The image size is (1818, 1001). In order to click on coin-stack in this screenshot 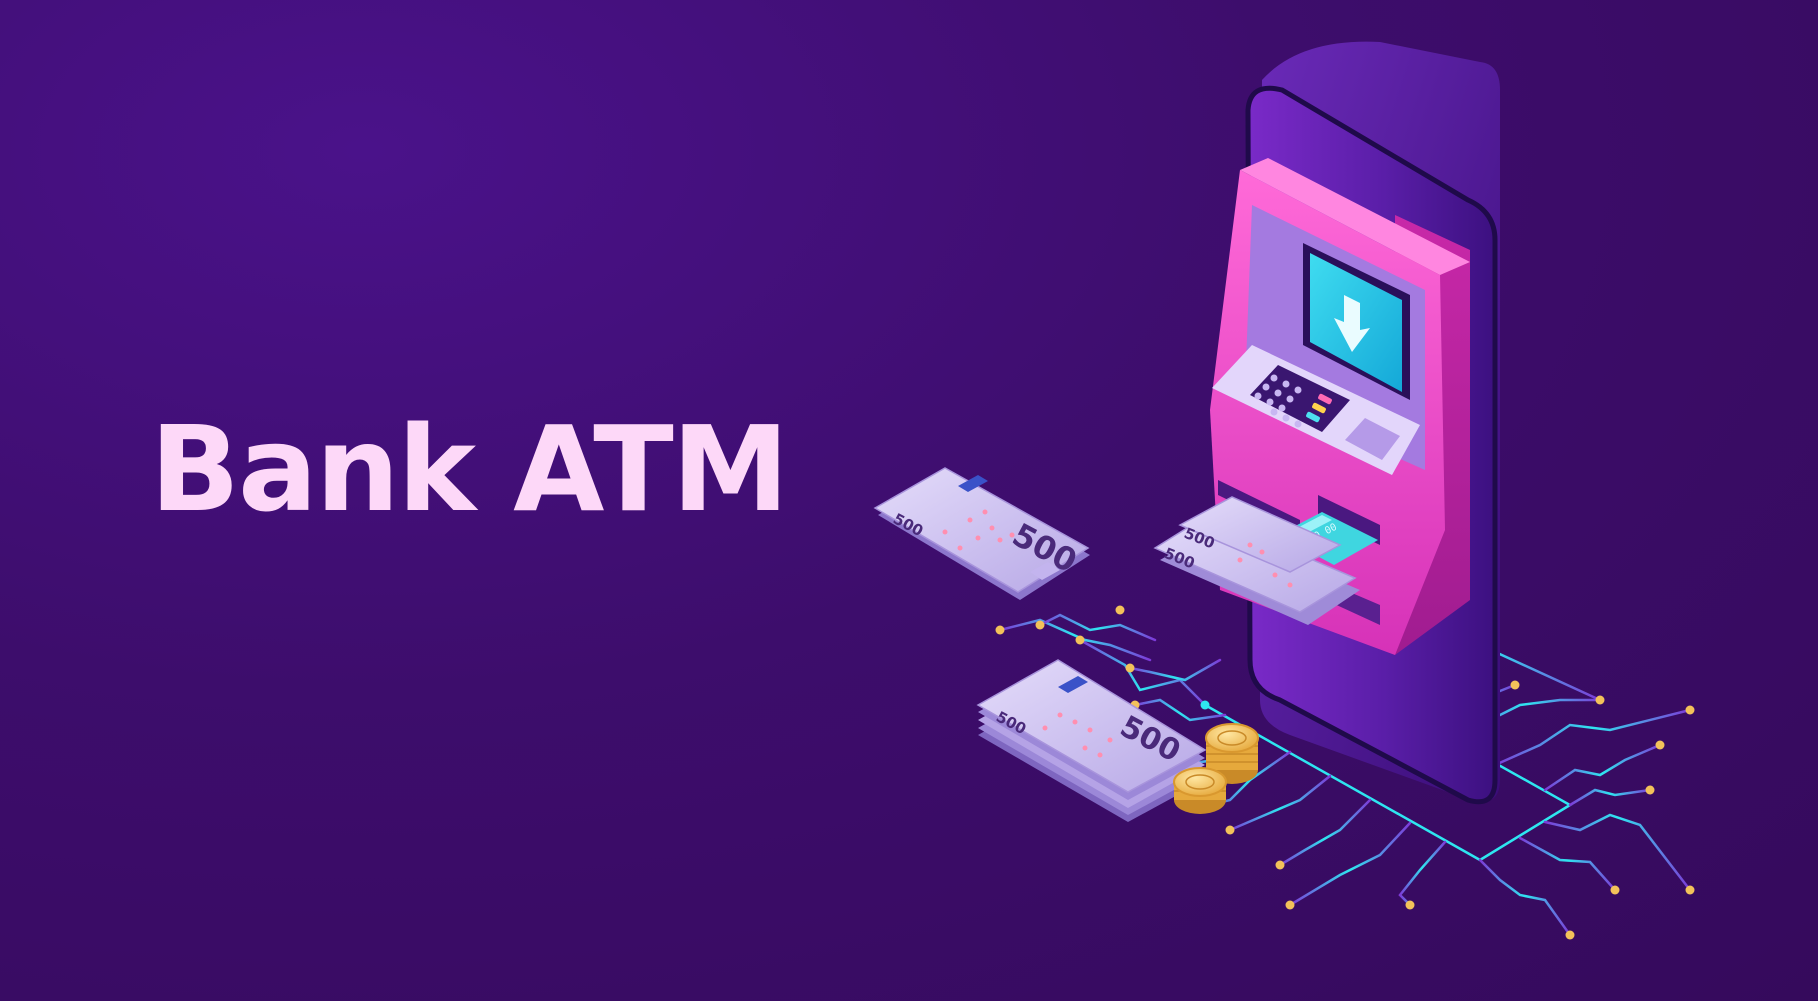, I will do `click(1200, 790)`.